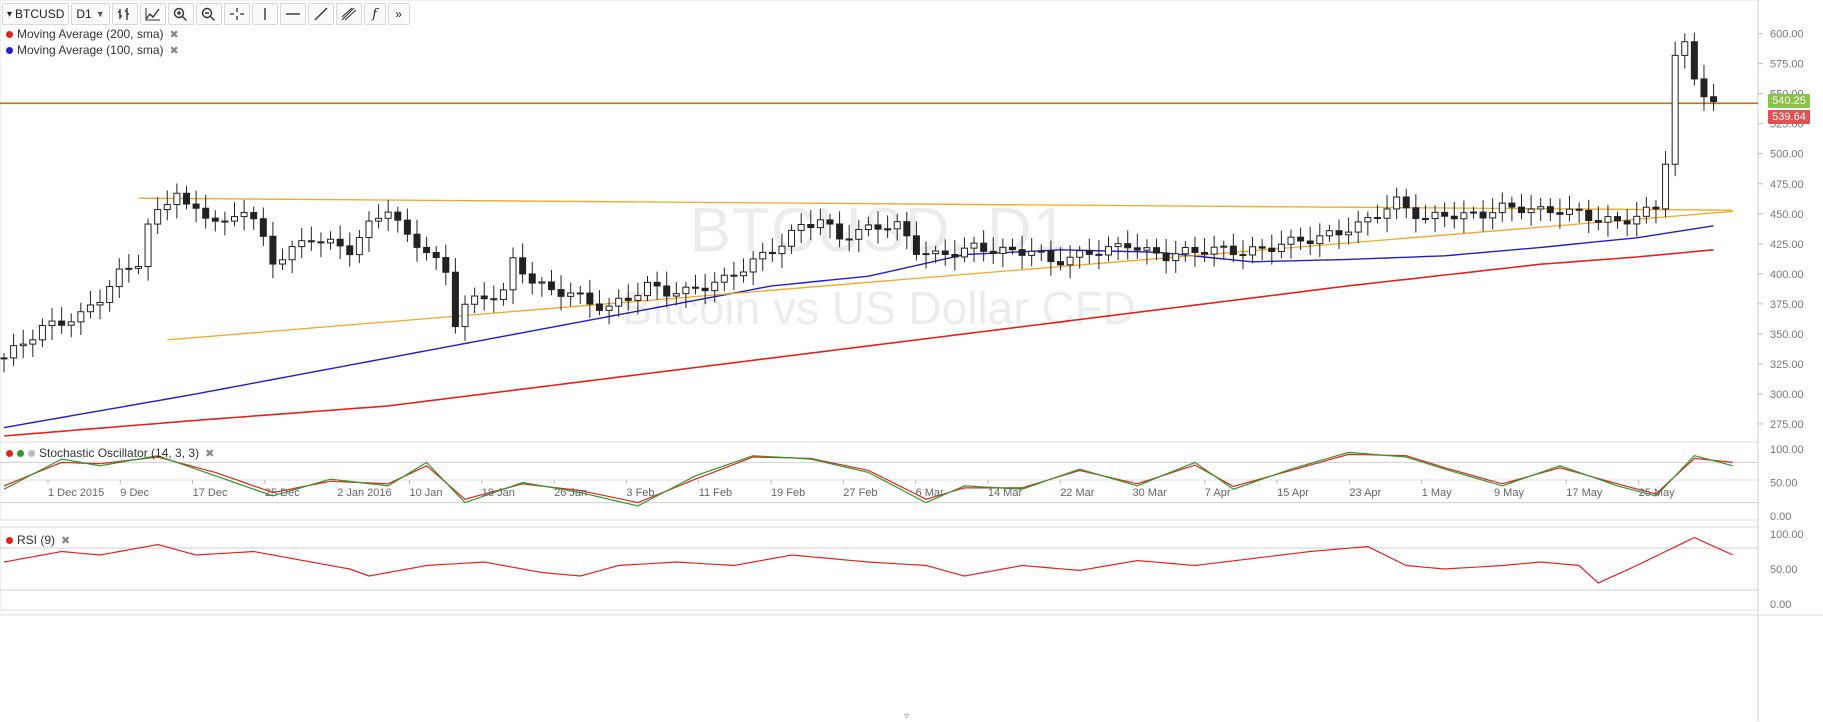 This screenshot has width=1823, height=722. I want to click on vertical-line-icon, so click(264, 14).